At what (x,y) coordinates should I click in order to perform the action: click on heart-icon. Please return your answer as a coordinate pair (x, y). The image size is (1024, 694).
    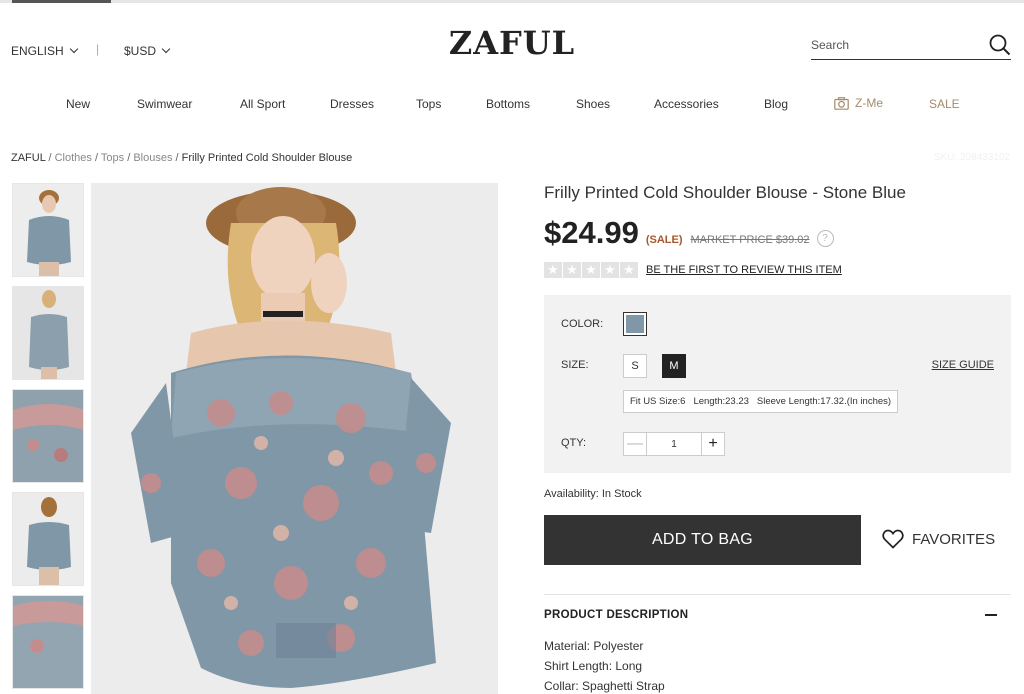
    Looking at the image, I should click on (893, 539).